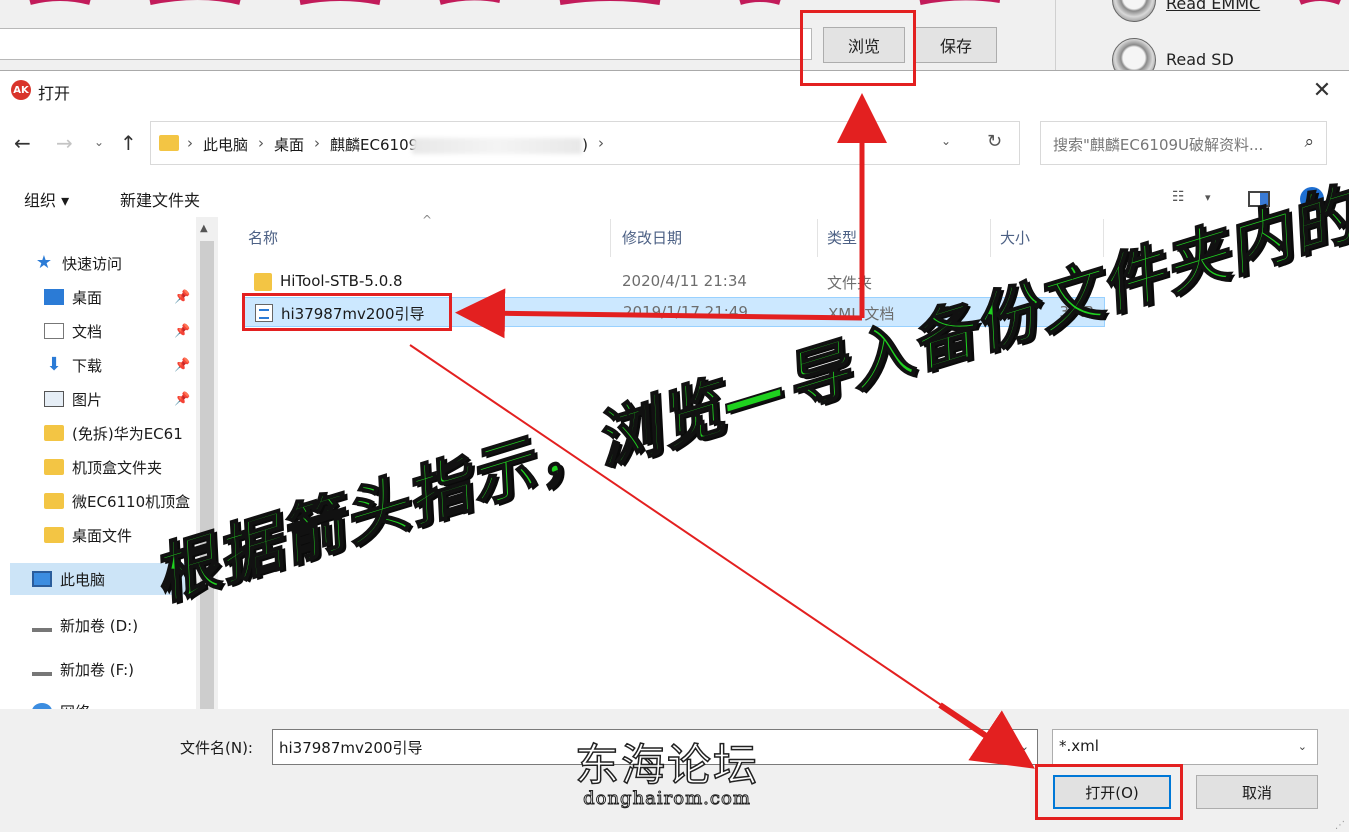 The image size is (1349, 832). I want to click on navigation-scrollbar: ▲, so click(207, 477).